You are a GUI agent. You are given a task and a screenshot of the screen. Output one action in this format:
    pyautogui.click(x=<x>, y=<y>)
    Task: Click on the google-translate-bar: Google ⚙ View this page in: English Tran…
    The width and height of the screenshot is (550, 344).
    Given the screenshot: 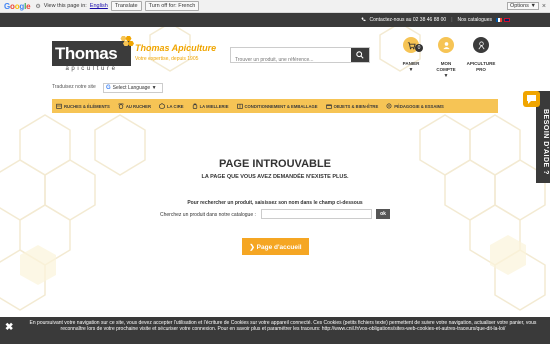 What is the action you would take?
    pyautogui.click(x=275, y=6)
    